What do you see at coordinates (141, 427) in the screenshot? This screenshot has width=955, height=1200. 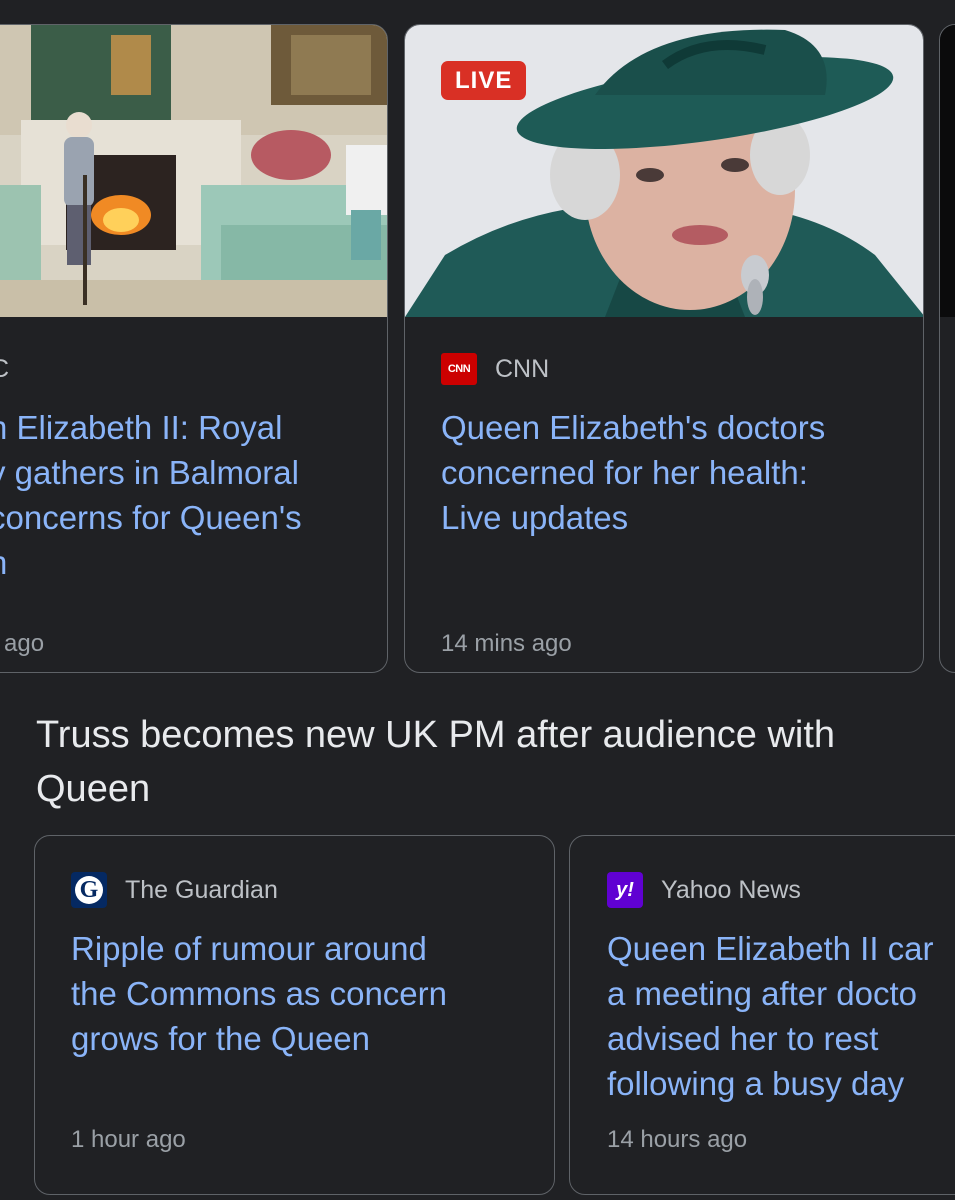 I see `headline-line: n Elizabeth II: Royal` at bounding box center [141, 427].